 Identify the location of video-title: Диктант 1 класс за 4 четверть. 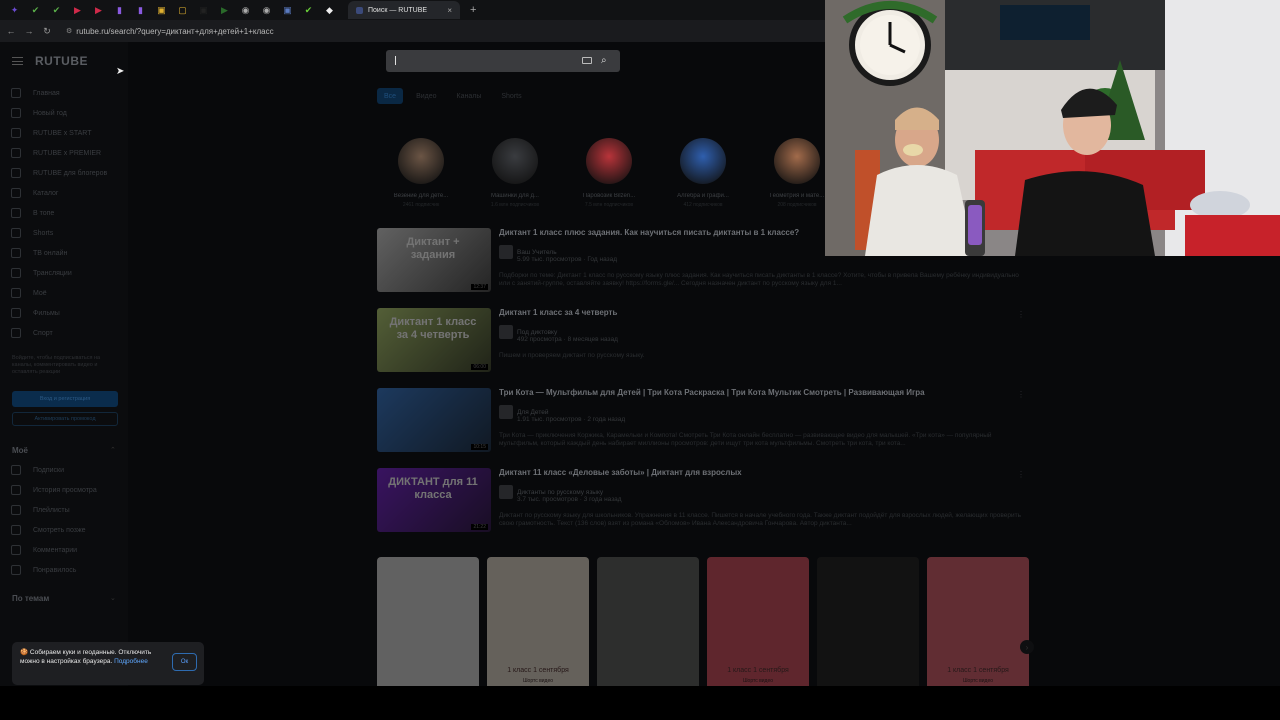
(558, 312).